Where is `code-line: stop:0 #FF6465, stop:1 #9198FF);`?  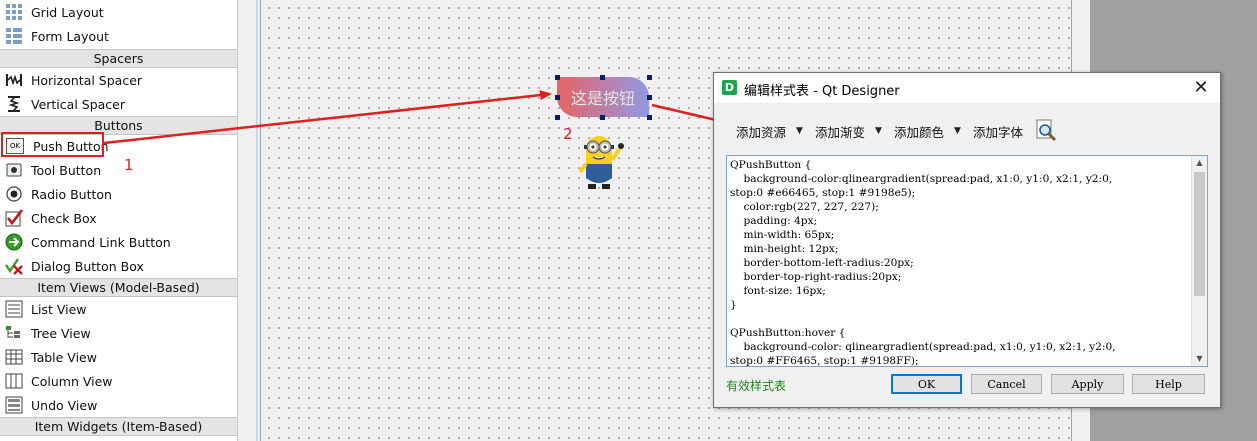 code-line: stop:0 #FF6465, stop:1 #9198FF); is located at coordinates (824, 361).